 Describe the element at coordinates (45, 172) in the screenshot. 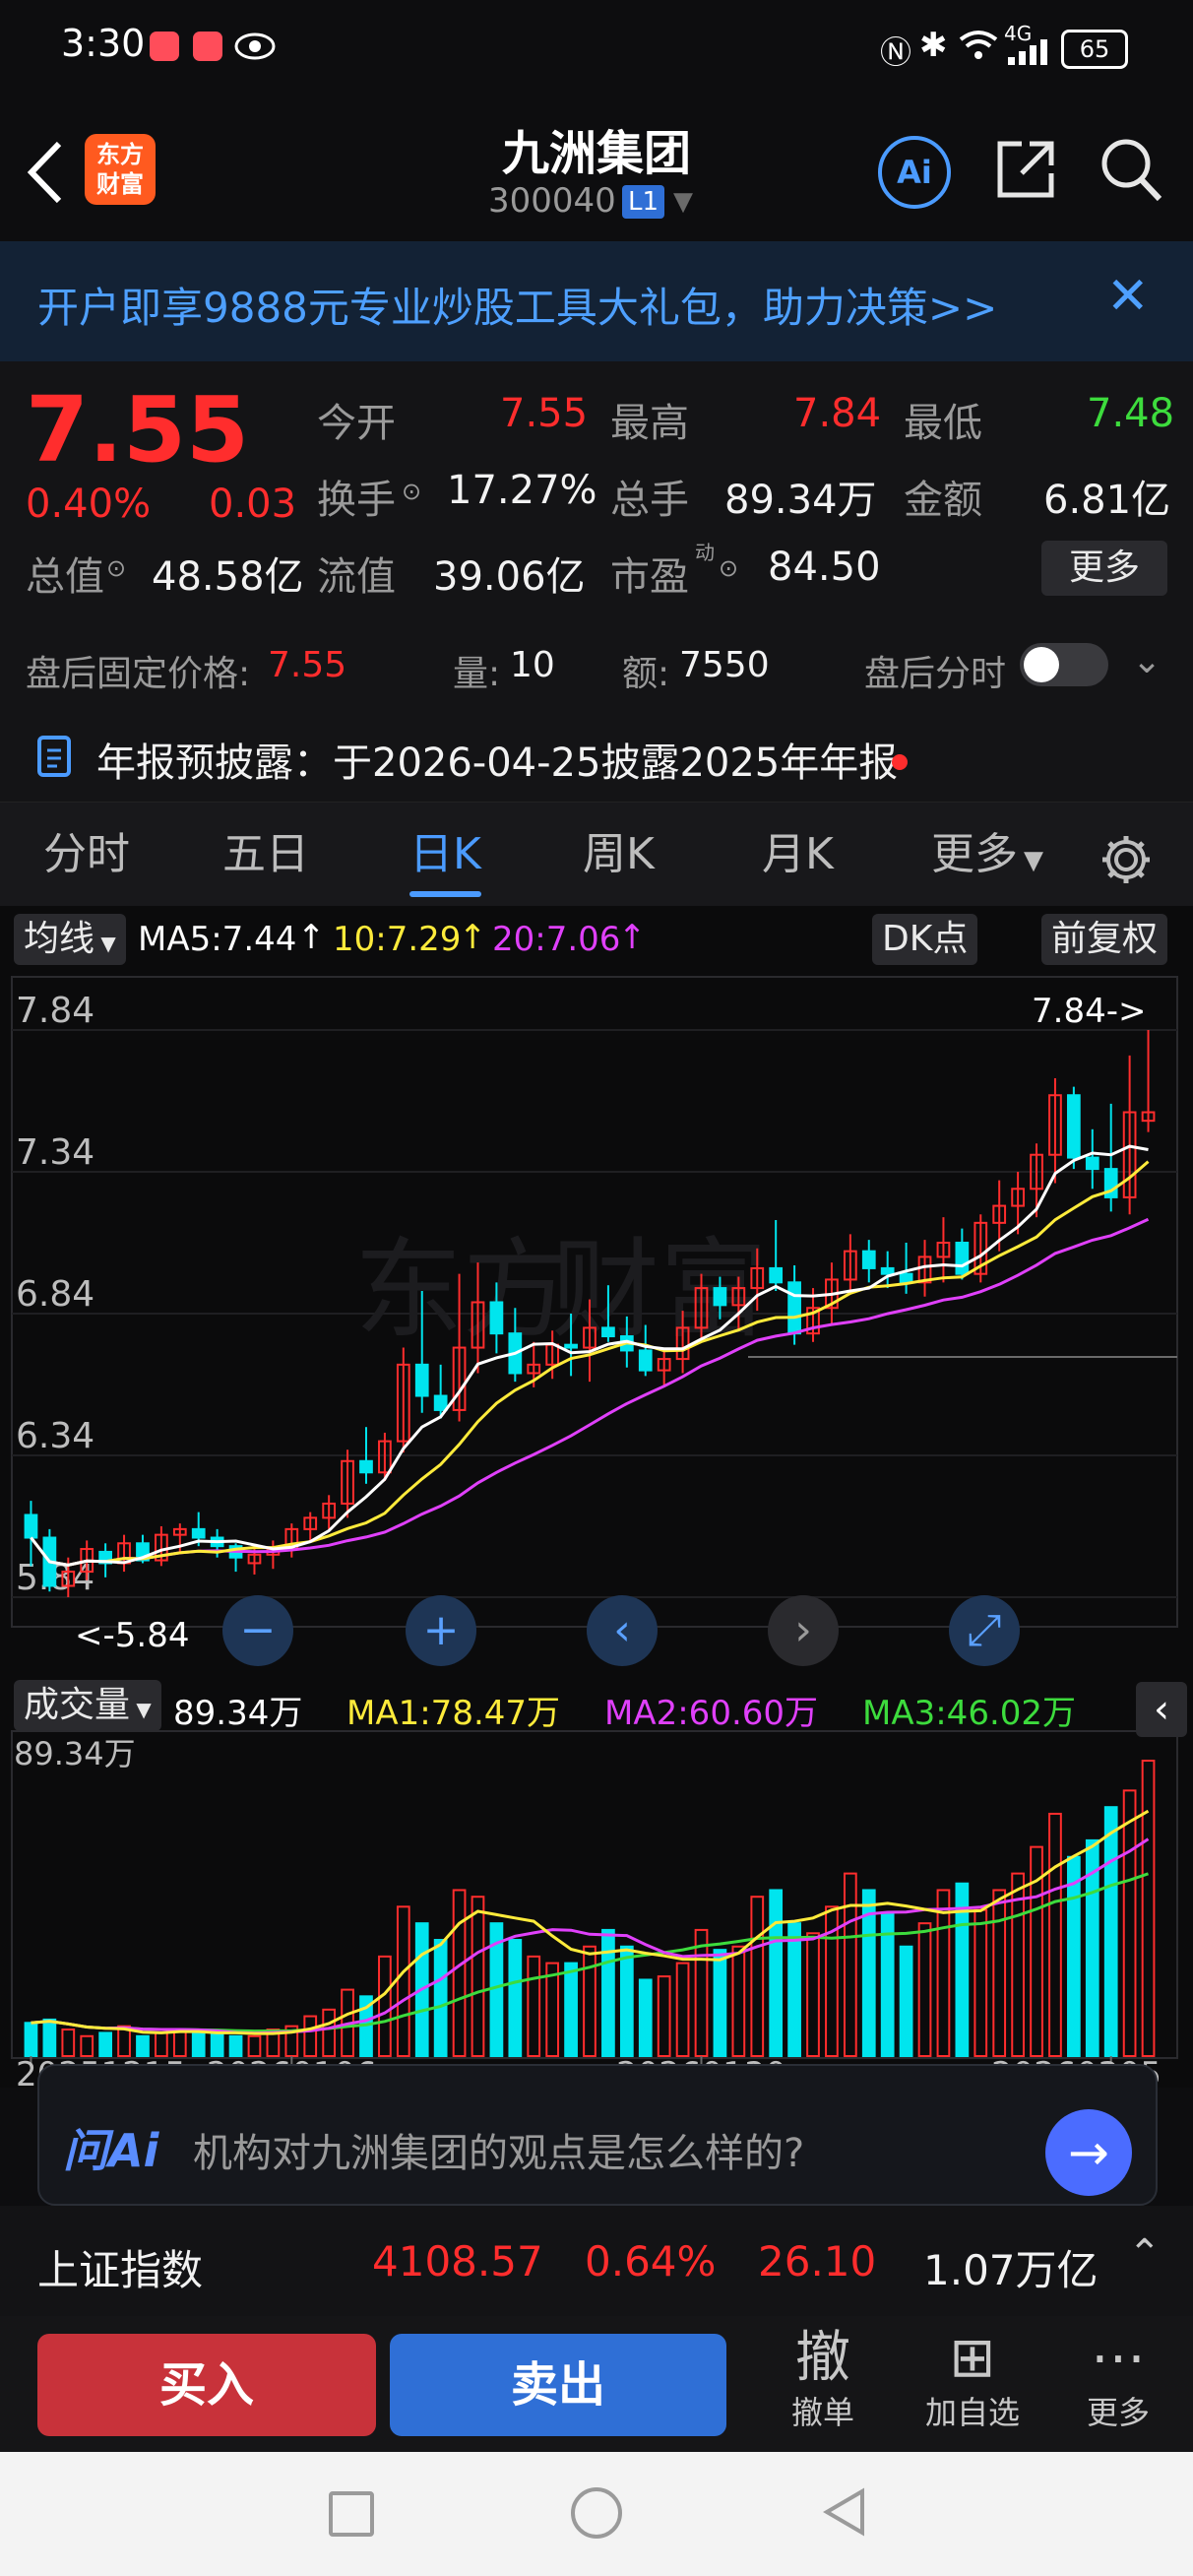

I see `back-icon` at that location.